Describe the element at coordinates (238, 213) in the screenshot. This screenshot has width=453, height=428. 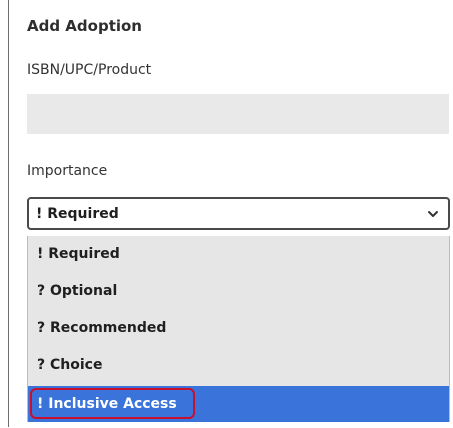
I see `importance-select: ! Required` at that location.